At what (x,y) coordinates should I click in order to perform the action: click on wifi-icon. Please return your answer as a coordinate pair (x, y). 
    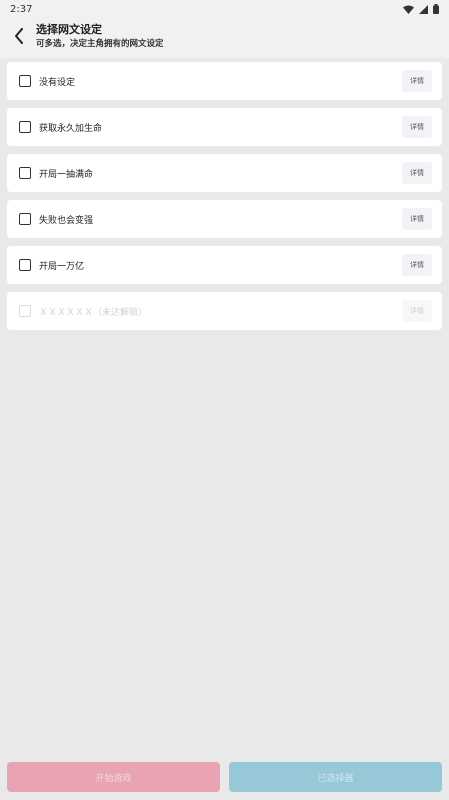
    Looking at the image, I should click on (408, 9).